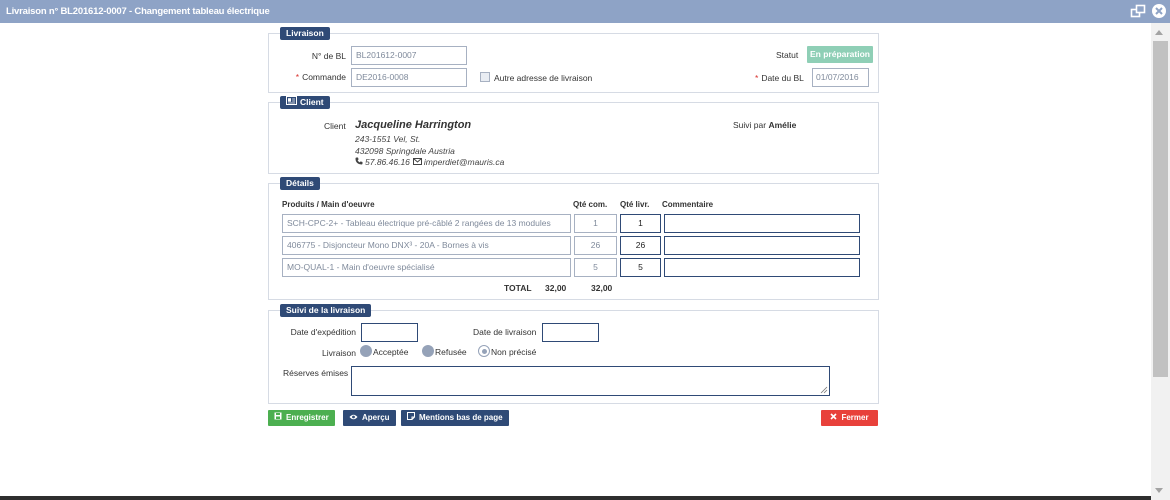  Describe the element at coordinates (505, 332) in the screenshot. I see `date-livraison-label: Date de livraison` at that location.